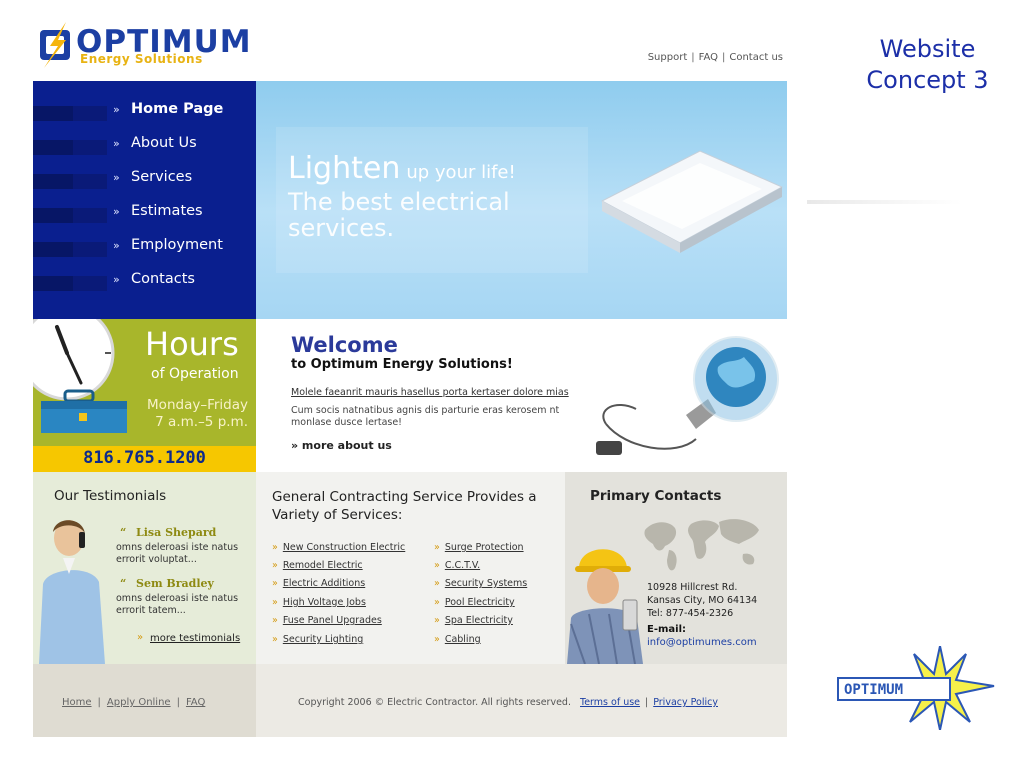 This screenshot has height=768, width=1024. What do you see at coordinates (610, 702) in the screenshot?
I see `terms-link: Terms of use` at bounding box center [610, 702].